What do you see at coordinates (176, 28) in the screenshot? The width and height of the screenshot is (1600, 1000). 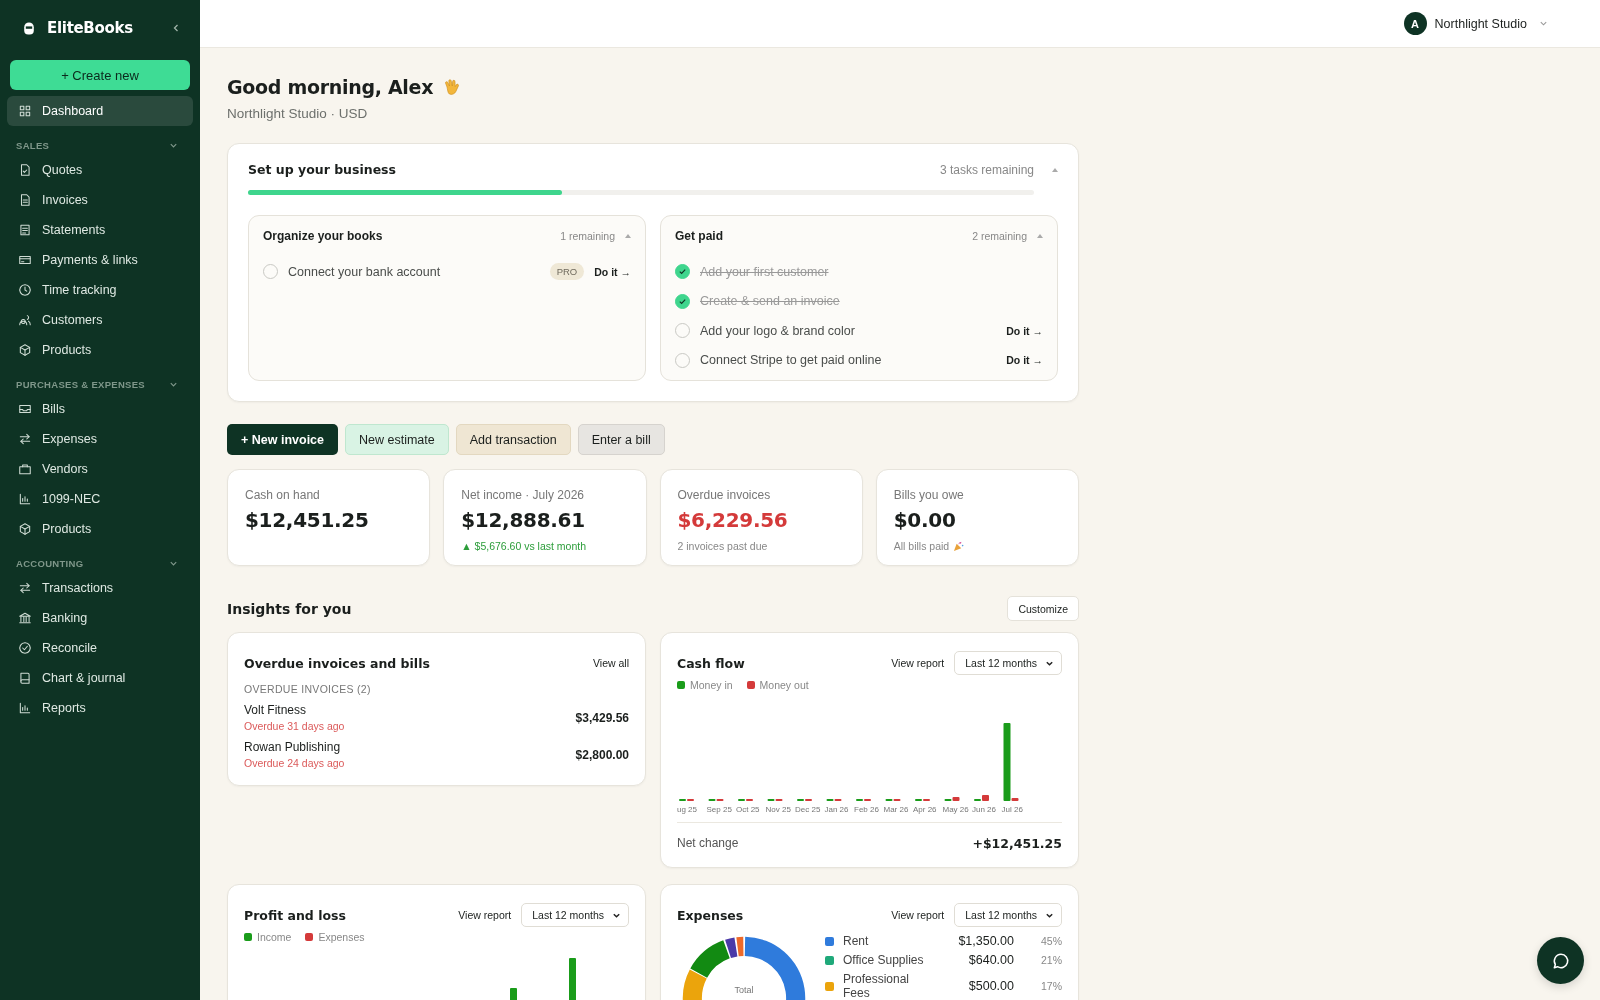 I see `collapse-icon` at bounding box center [176, 28].